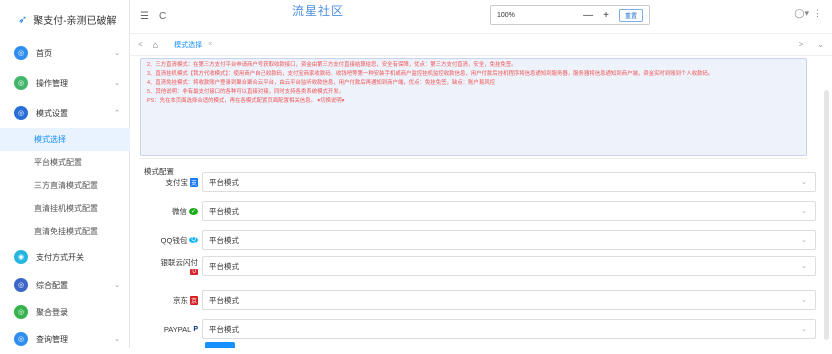  What do you see at coordinates (318, 11) in the screenshot?
I see `watermark-text: 流星社区` at bounding box center [318, 11].